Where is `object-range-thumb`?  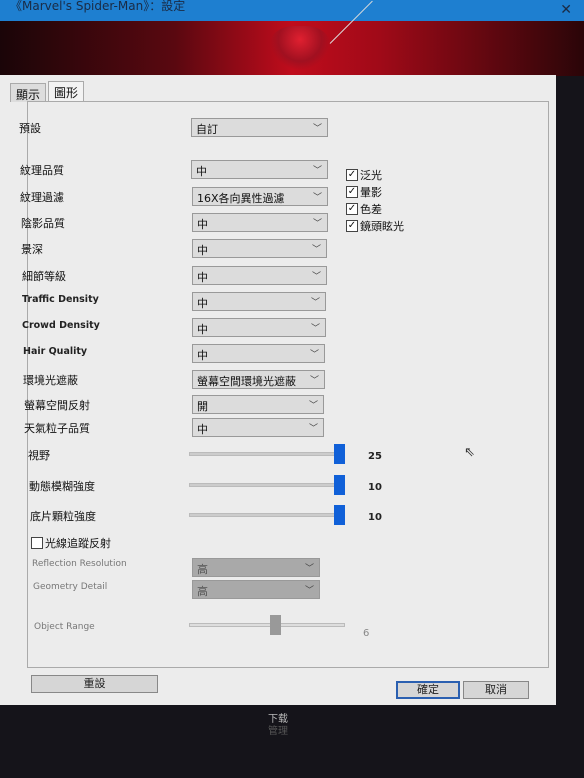 object-range-thumb is located at coordinates (275, 625).